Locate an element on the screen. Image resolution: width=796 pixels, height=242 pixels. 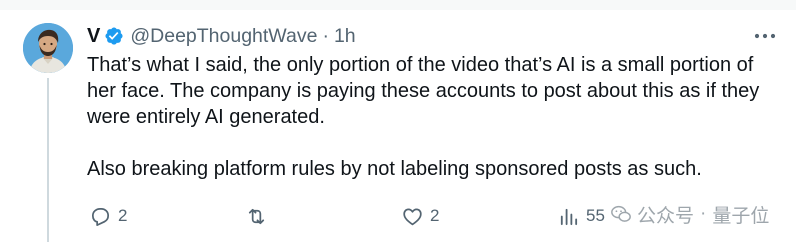
avatar-illustration is located at coordinates (48, 48).